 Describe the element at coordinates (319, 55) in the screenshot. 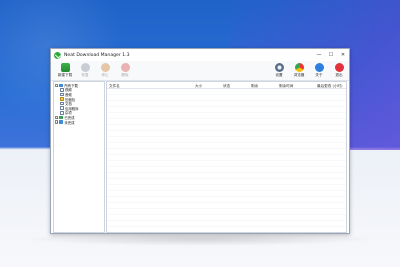

I see `minimize-button: —` at that location.